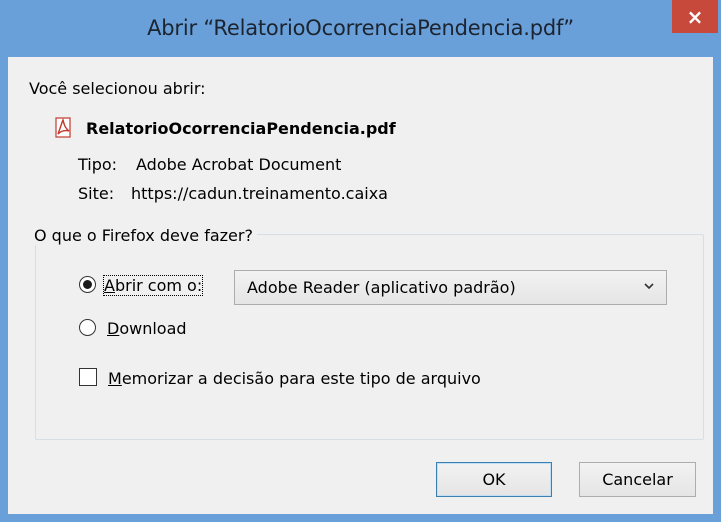 Image resolution: width=721 pixels, height=522 pixels. Describe the element at coordinates (158, 285) in the screenshot. I see `label-text: brir com o:` at that location.